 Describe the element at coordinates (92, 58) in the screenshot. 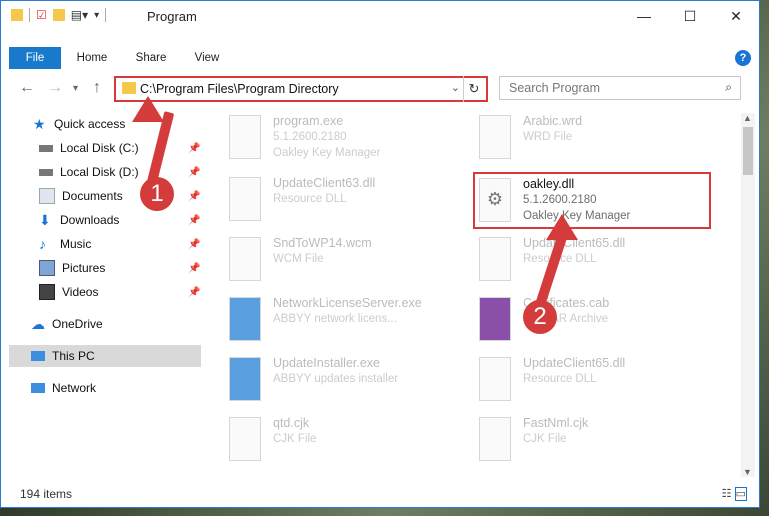

I see `tab-home: Home` at that location.